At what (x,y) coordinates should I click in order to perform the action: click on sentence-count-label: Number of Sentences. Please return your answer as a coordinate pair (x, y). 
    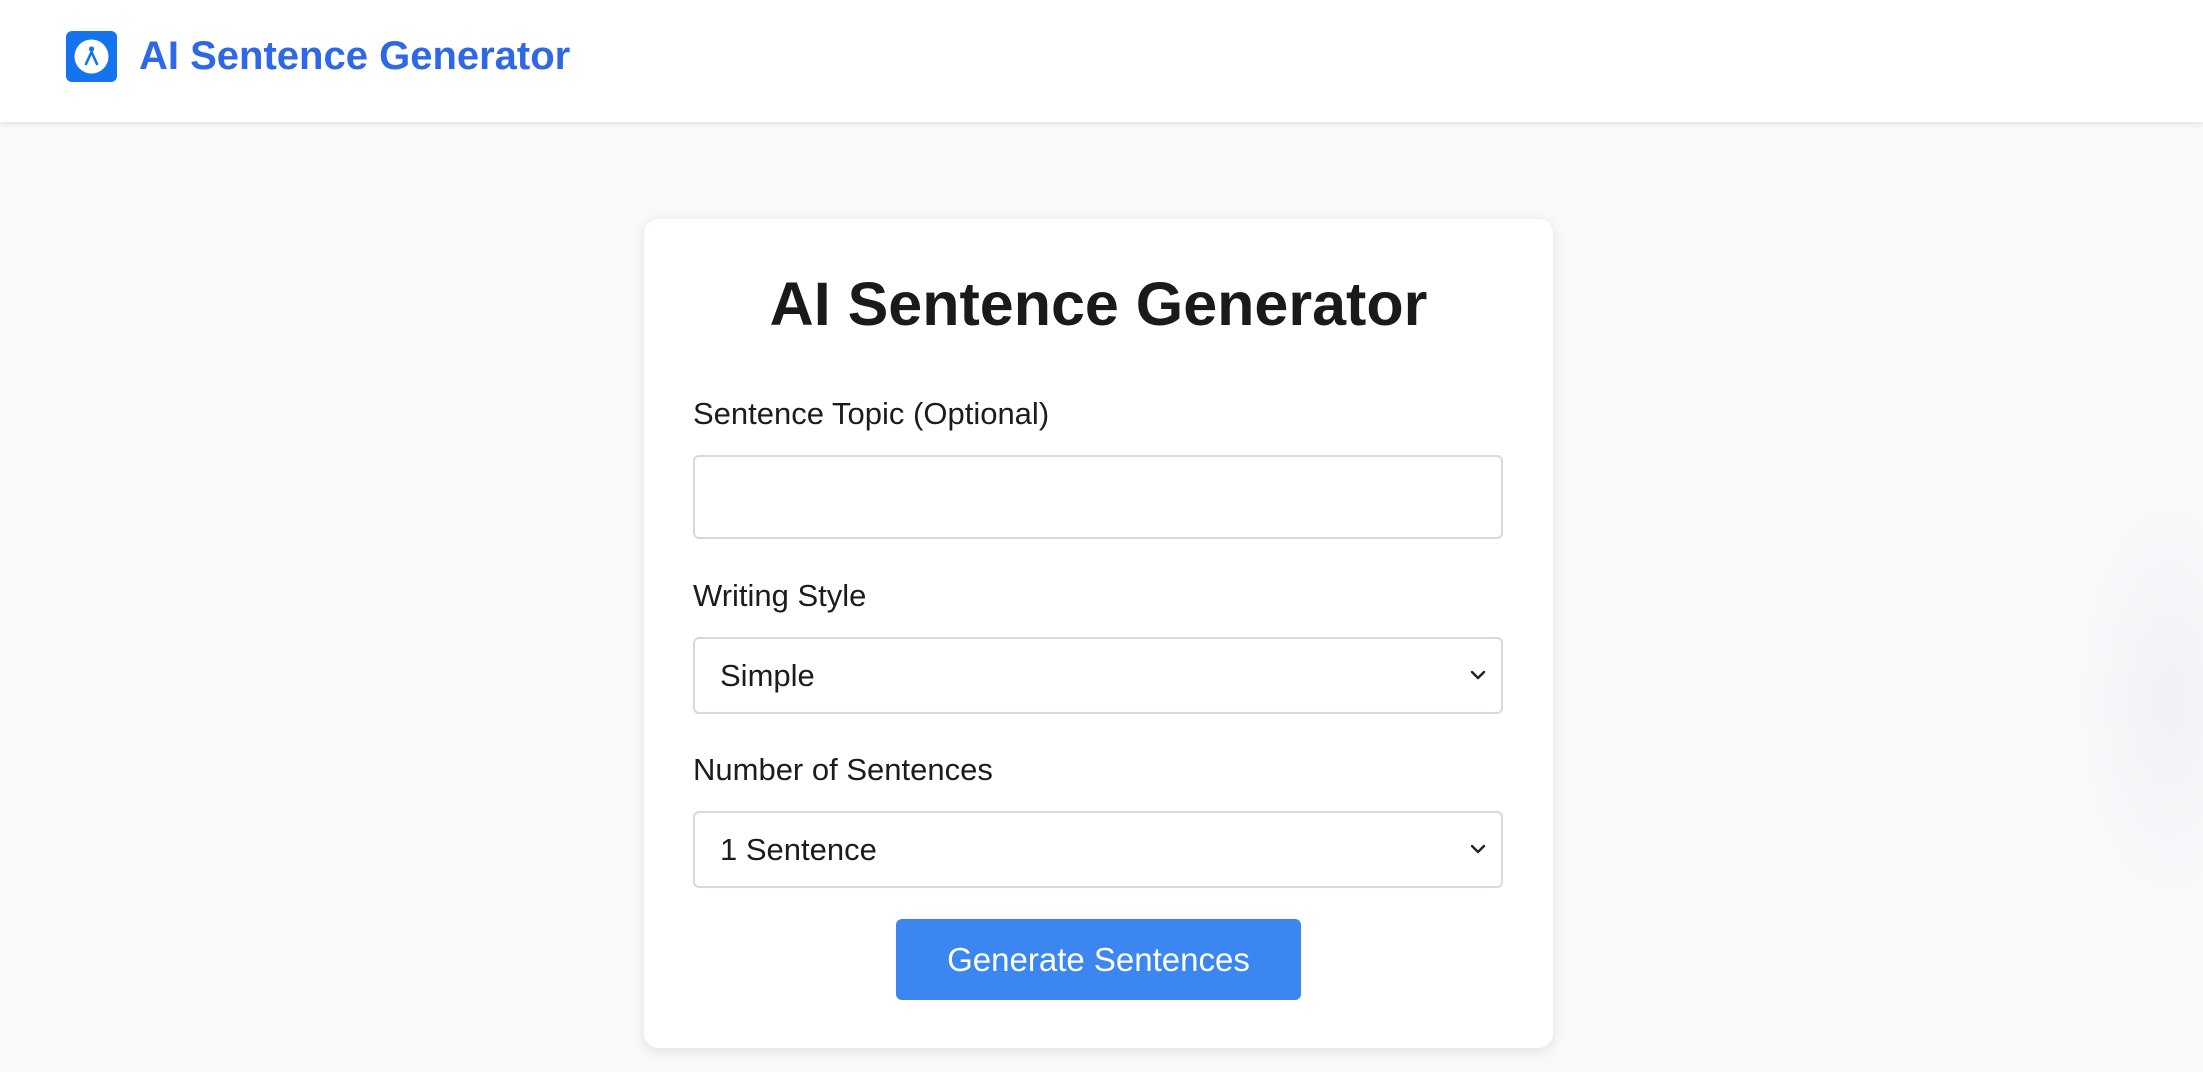
    Looking at the image, I should click on (843, 769).